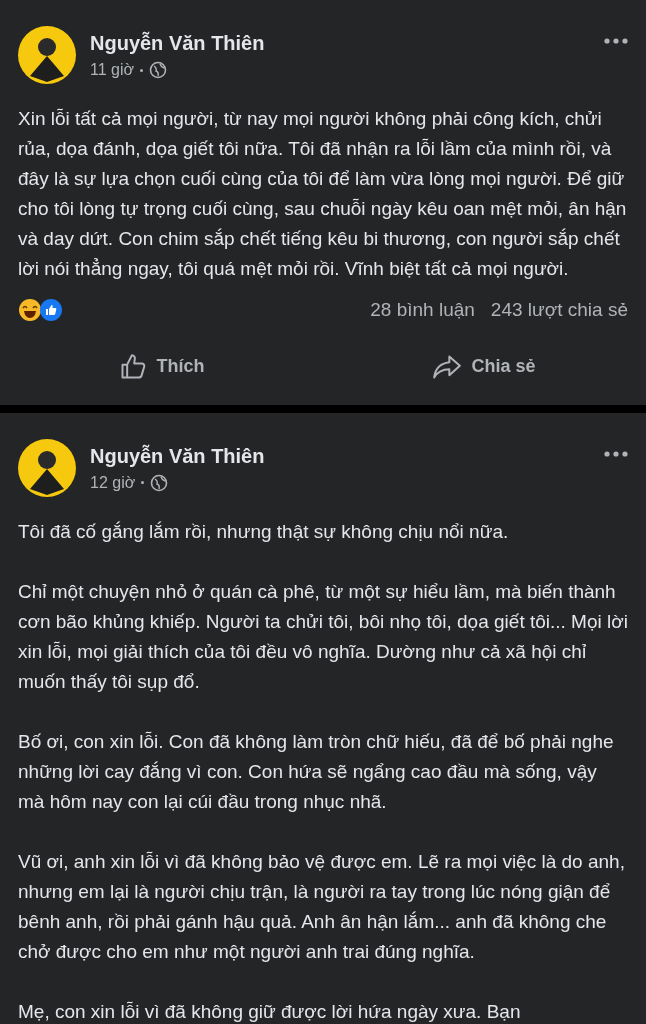 This screenshot has width=646, height=1024. Describe the element at coordinates (323, 636) in the screenshot. I see `post-text: Chỉ một chuyện nhỏ ở quán cà phê, từ một sự hiểu lầm, mà biến thành cơn bão khủng khiếp. Người ta chửi tôi, bôi nhọ tôi, dọa giết tôi... Mọi lời xin lỗi, mọi giải thích của tôi đều vô nghĩa. Dường như cả xã hội chỉ muốn thấy tôi sụp đổ.` at that location.